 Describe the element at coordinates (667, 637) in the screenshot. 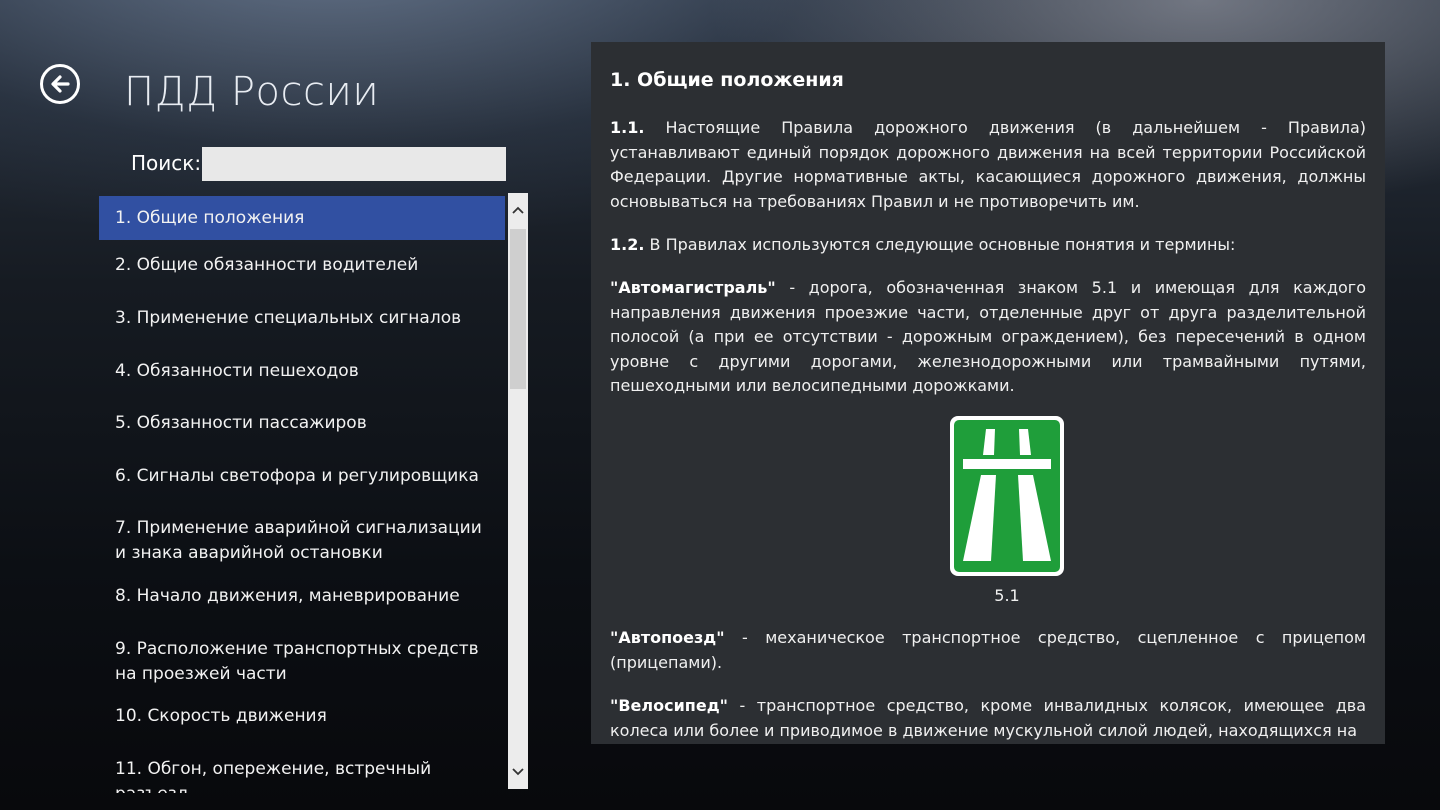

I see `term: "Автопоезд"` at that location.